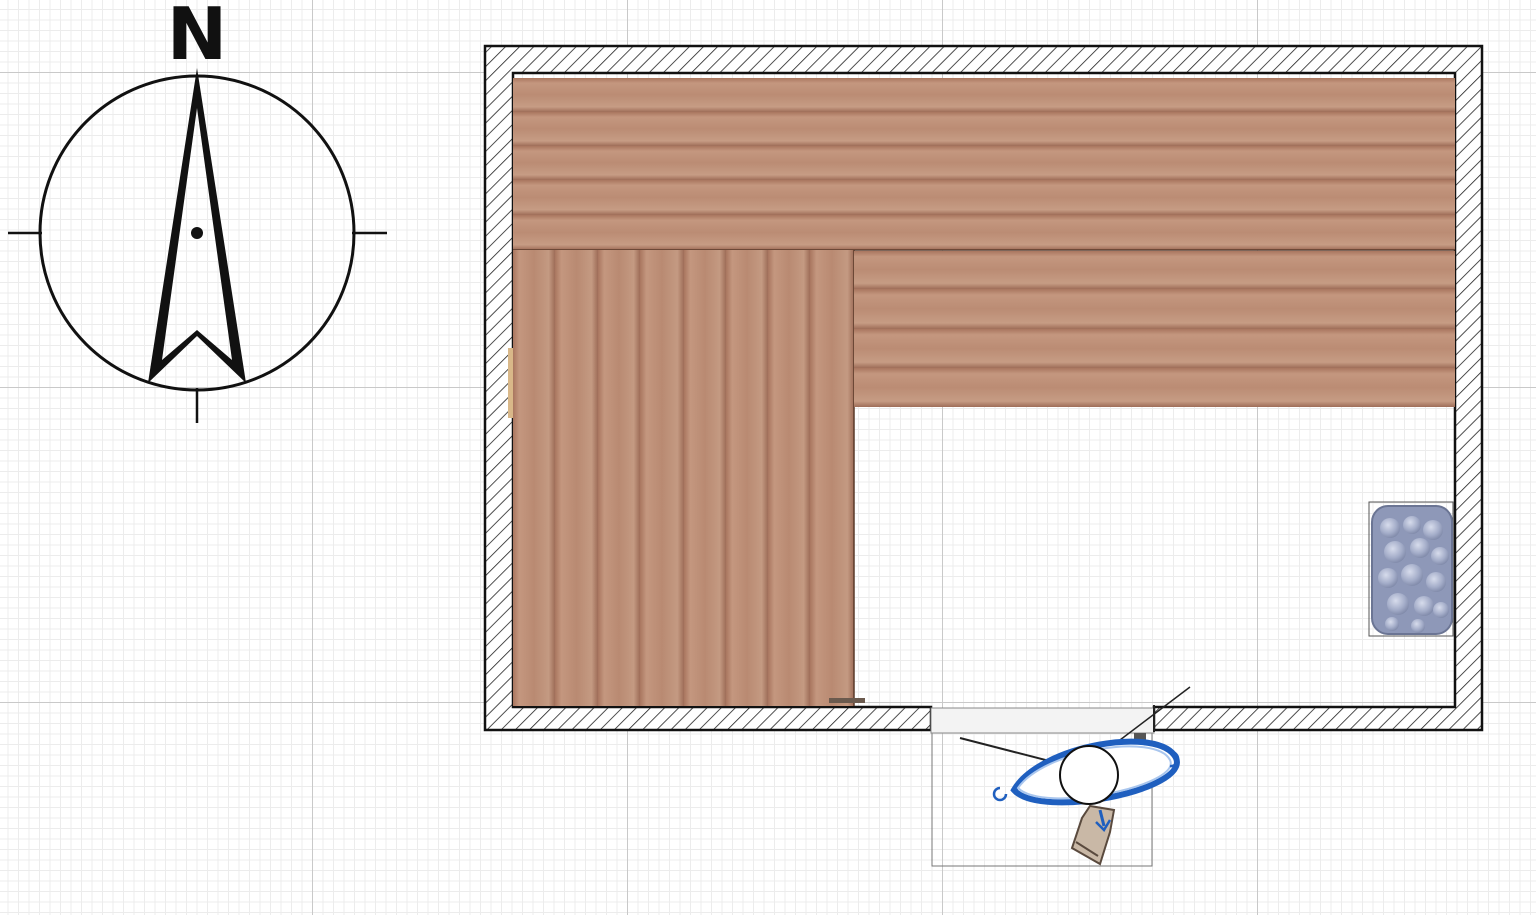 The image size is (1536, 915). I want to click on north-label: N, so click(197, 38).